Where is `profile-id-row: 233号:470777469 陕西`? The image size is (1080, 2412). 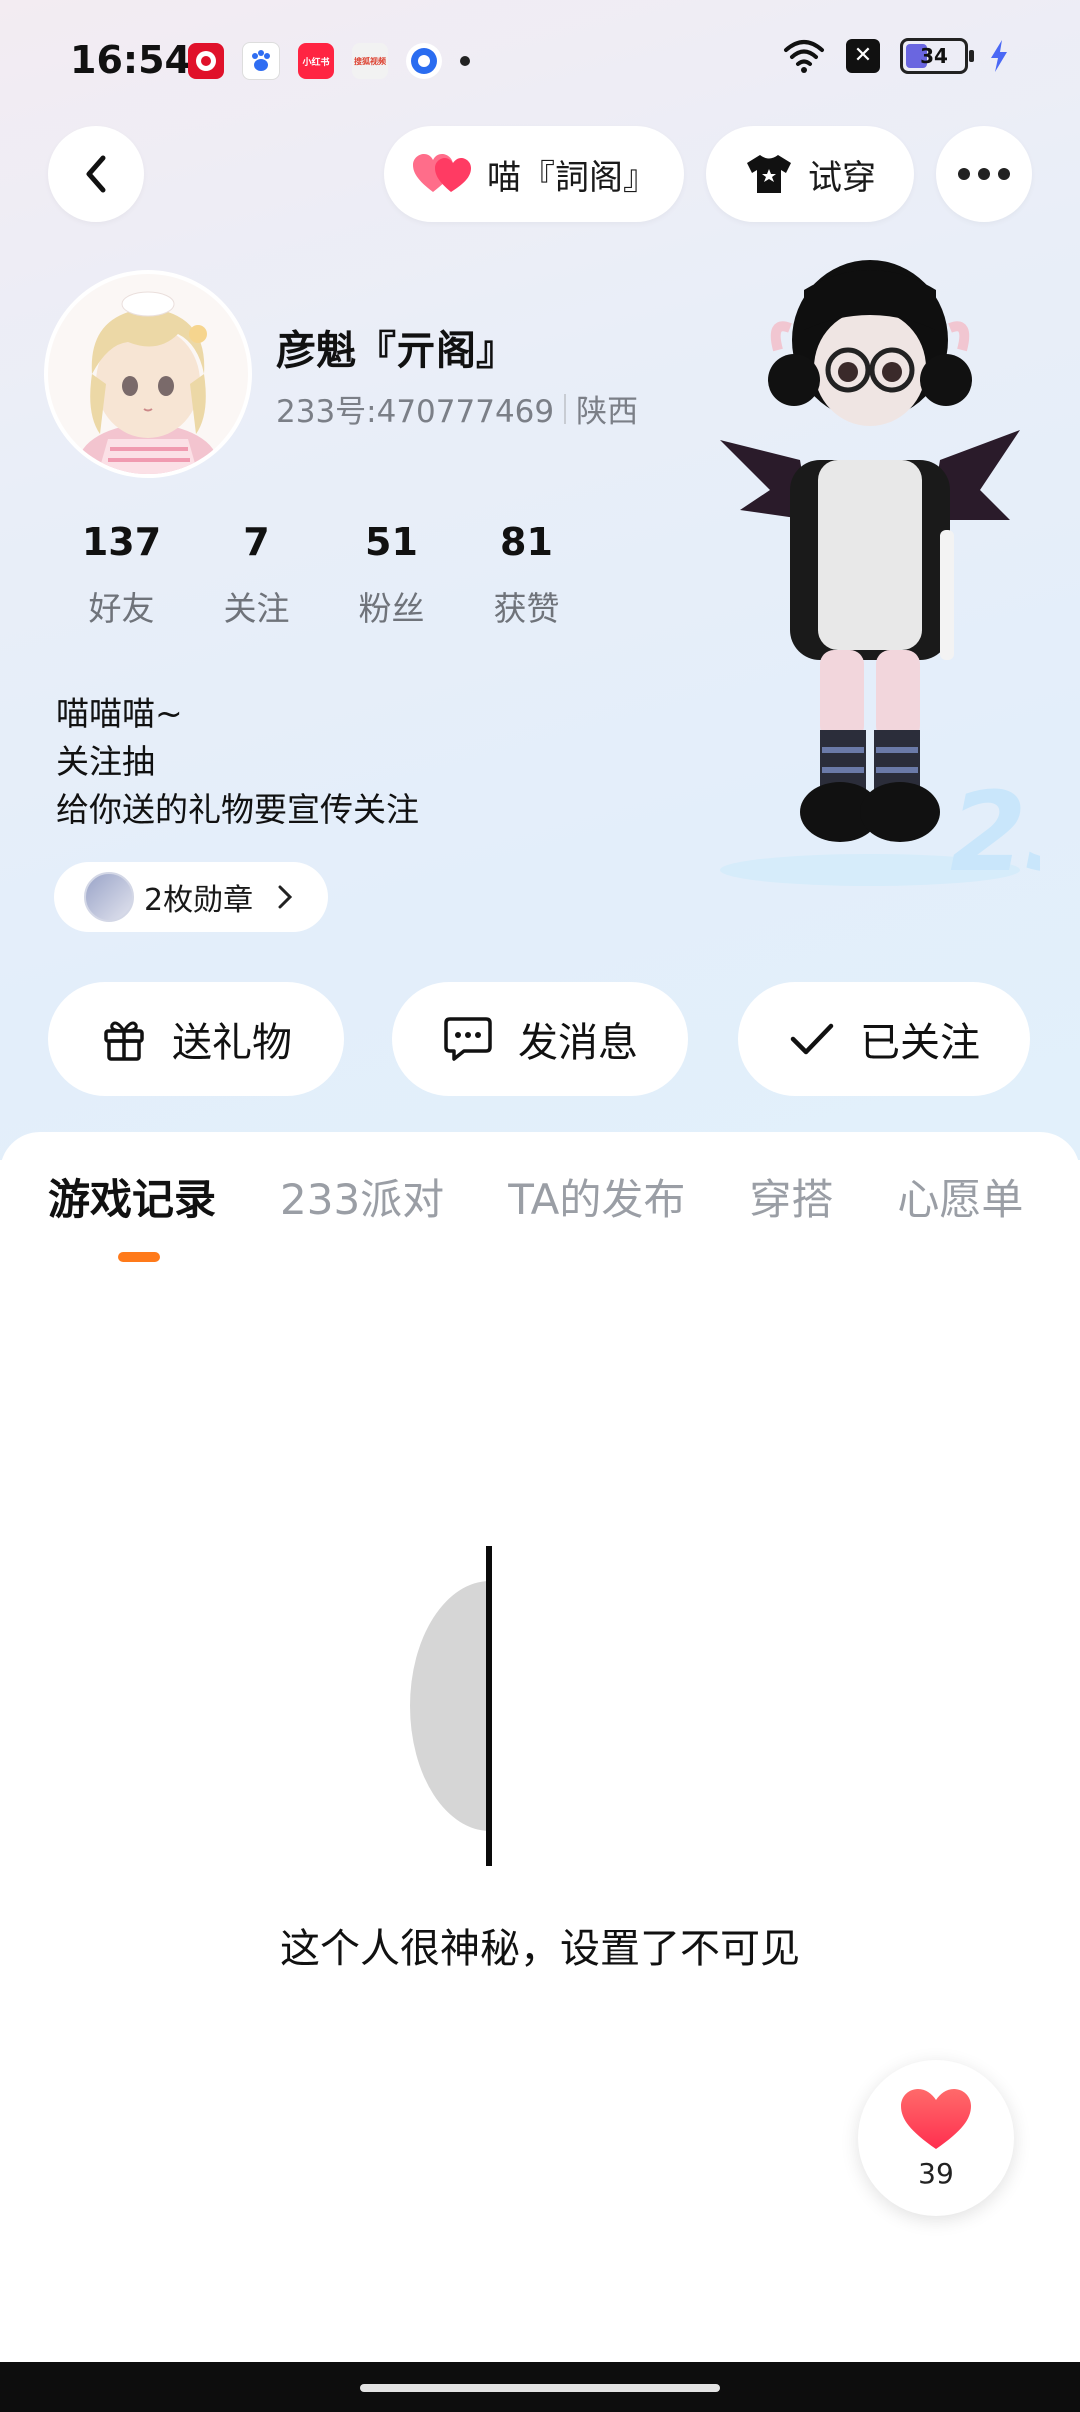
profile-id-row: 233号:470777469 陕西 is located at coordinates (457, 408).